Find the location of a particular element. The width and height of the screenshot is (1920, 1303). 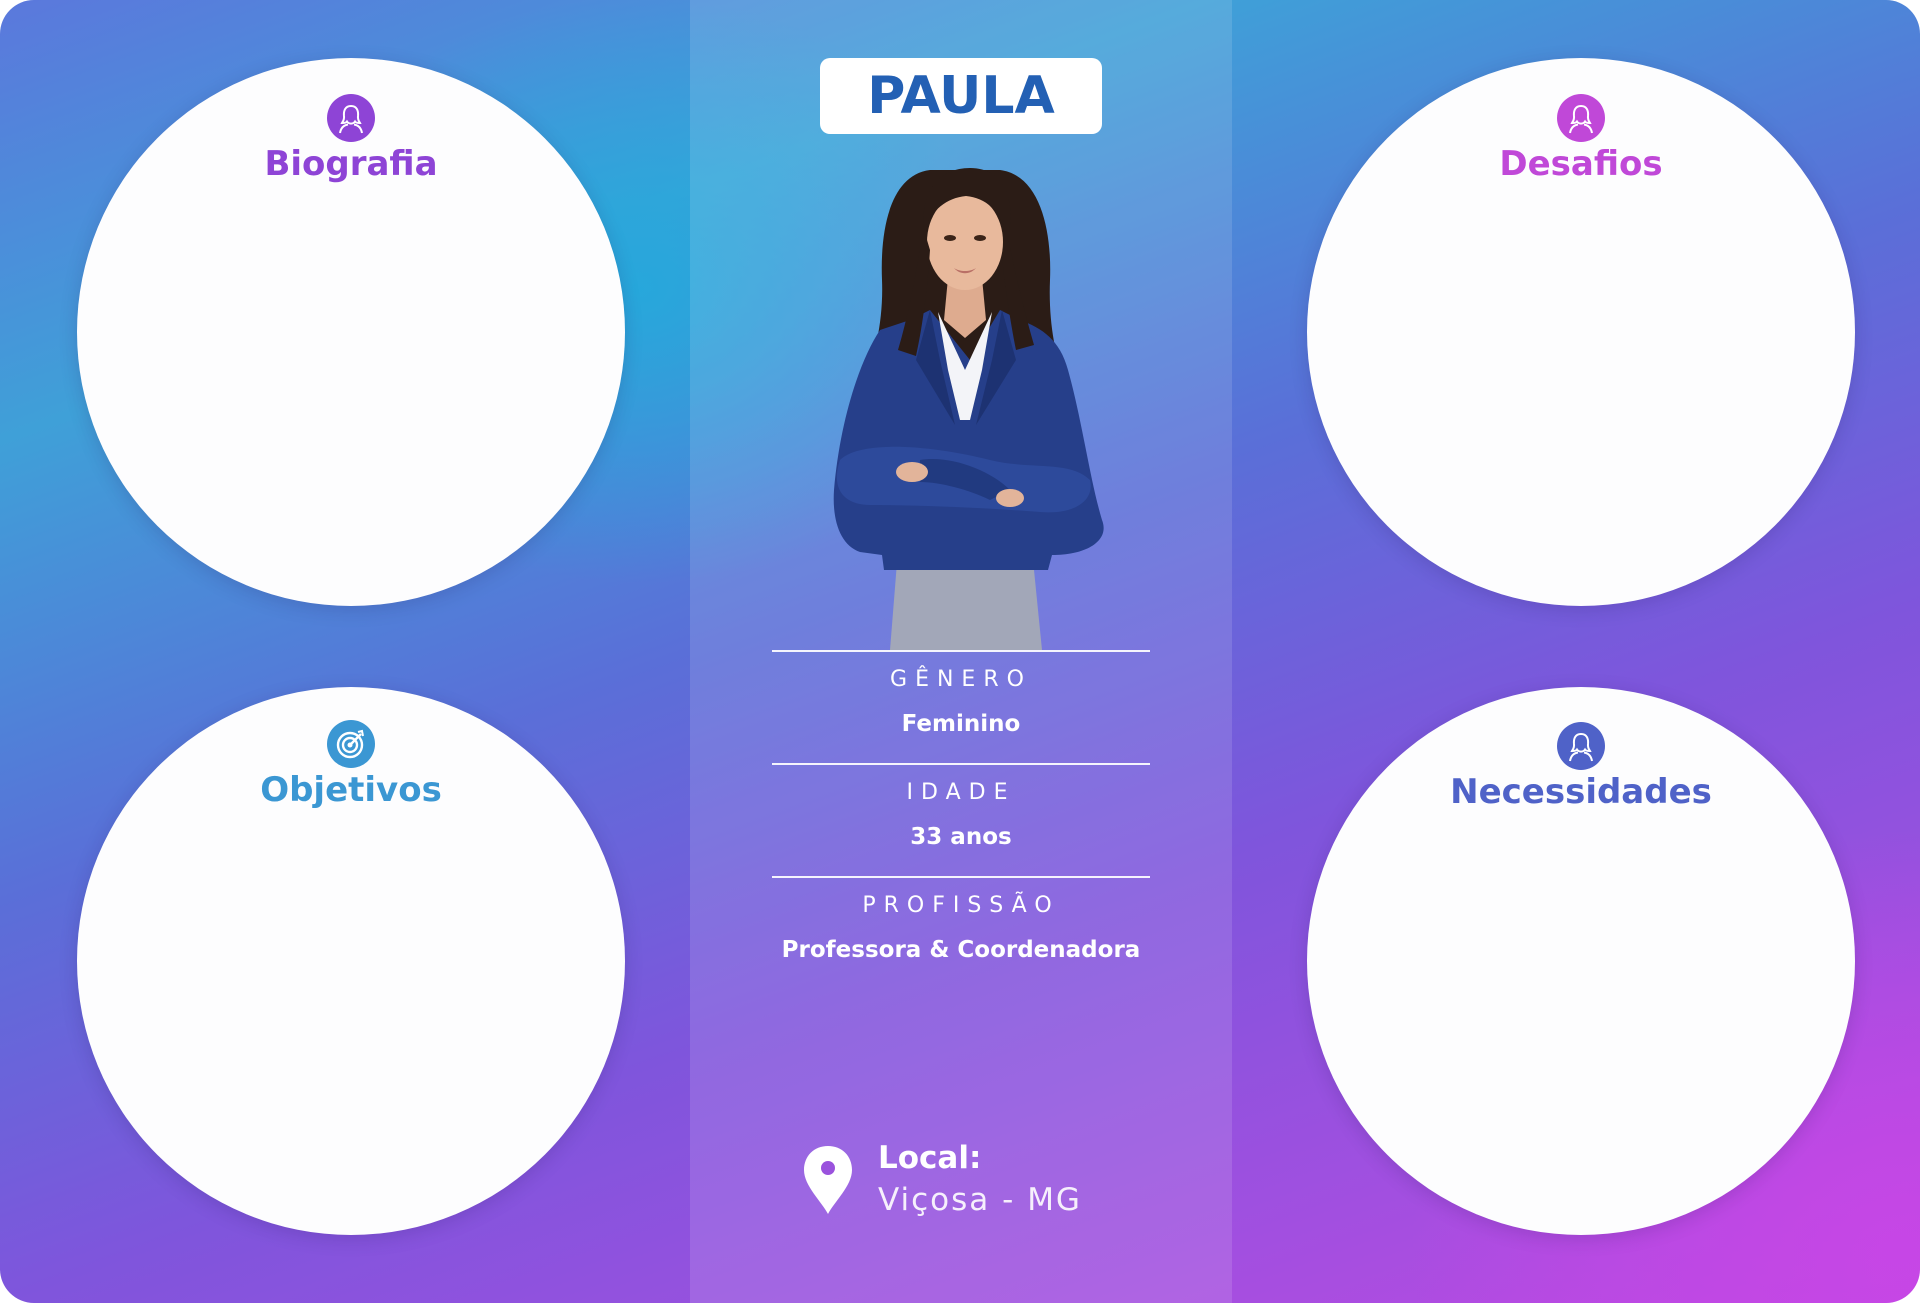

biografia-title: Biografia is located at coordinates (351, 164).